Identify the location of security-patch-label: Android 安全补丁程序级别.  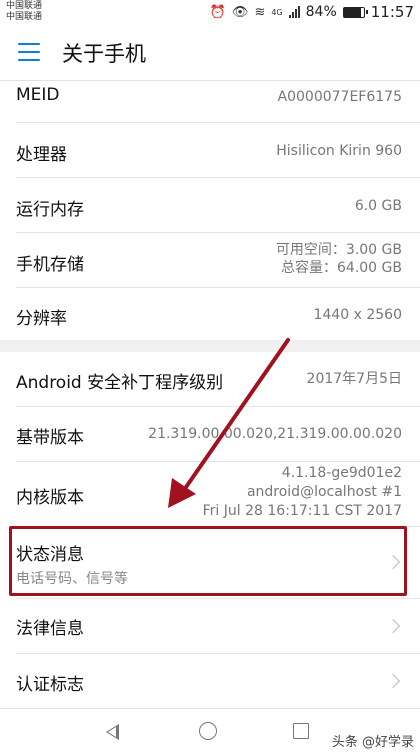
(120, 383).